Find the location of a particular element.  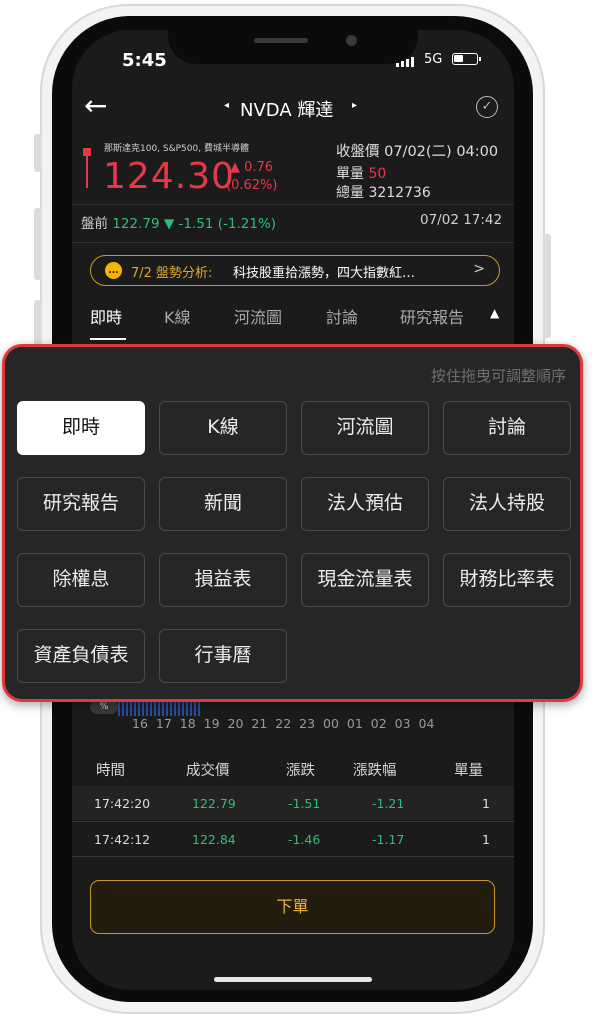

home-indicator is located at coordinates (293, 979).